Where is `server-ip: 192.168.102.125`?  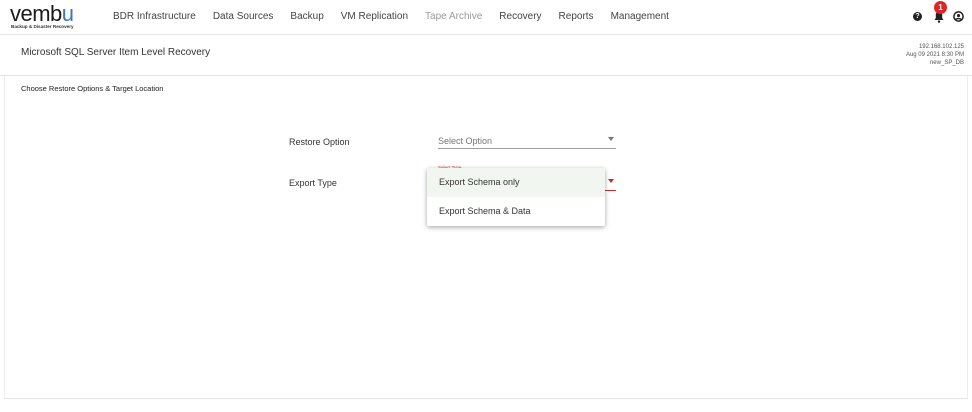
server-ip: 192.168.102.125 is located at coordinates (941, 47).